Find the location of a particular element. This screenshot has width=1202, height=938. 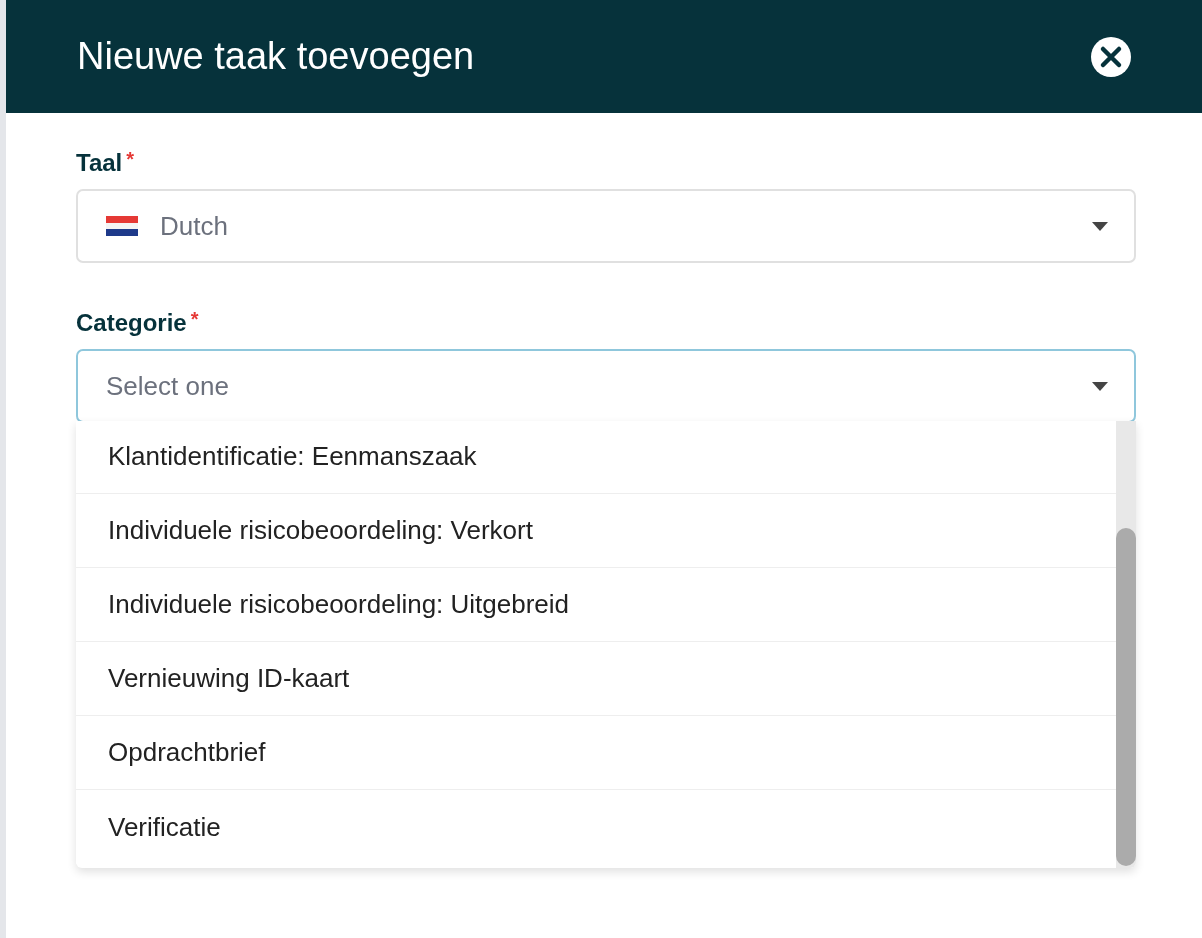

close-icon is located at coordinates (1111, 56).